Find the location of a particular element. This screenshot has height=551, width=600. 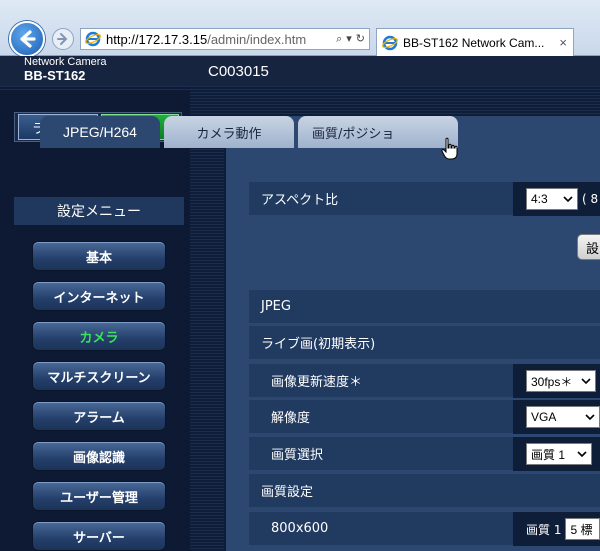

dropdown-icon: ▾ is located at coordinates (349, 39).